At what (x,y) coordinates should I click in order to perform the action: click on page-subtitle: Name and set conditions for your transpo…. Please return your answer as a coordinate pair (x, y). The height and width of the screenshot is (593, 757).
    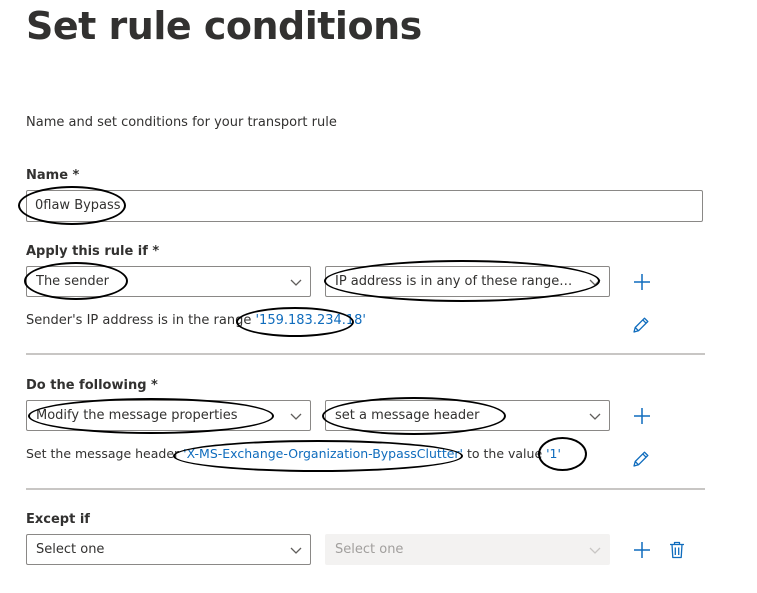
    Looking at the image, I should click on (181, 122).